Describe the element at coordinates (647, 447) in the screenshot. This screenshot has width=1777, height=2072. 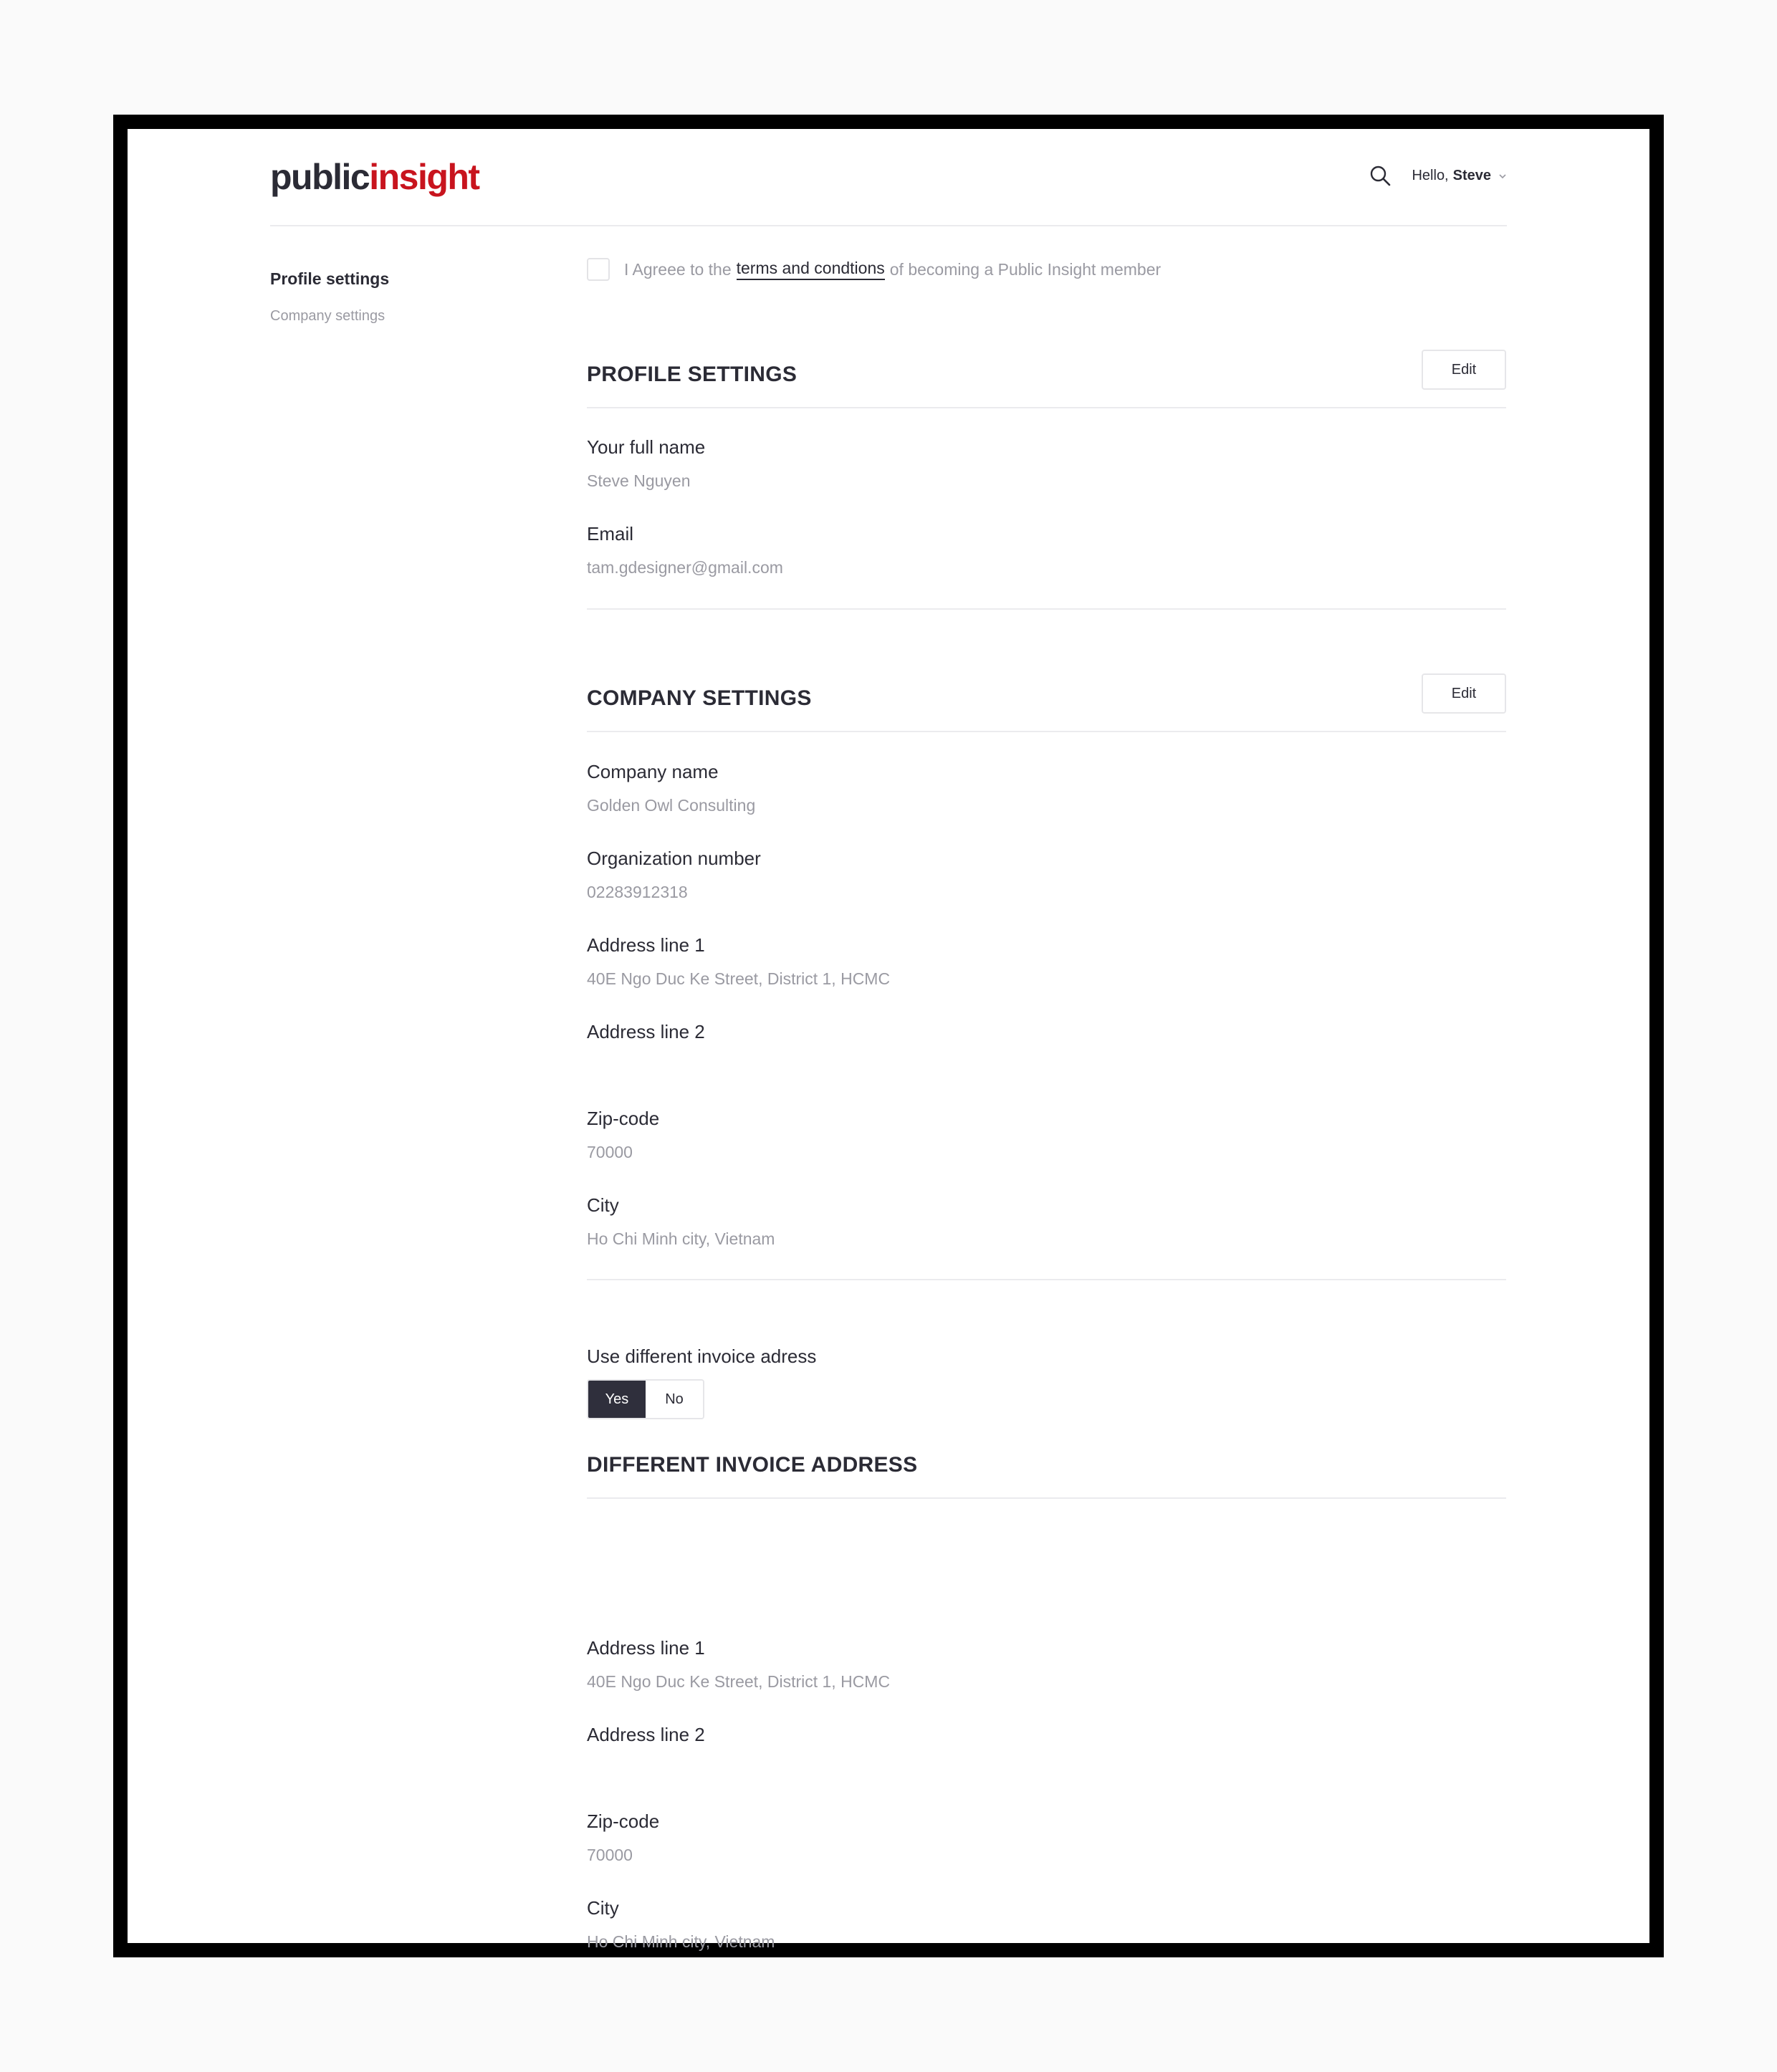
I see `field-label: Your full name` at that location.